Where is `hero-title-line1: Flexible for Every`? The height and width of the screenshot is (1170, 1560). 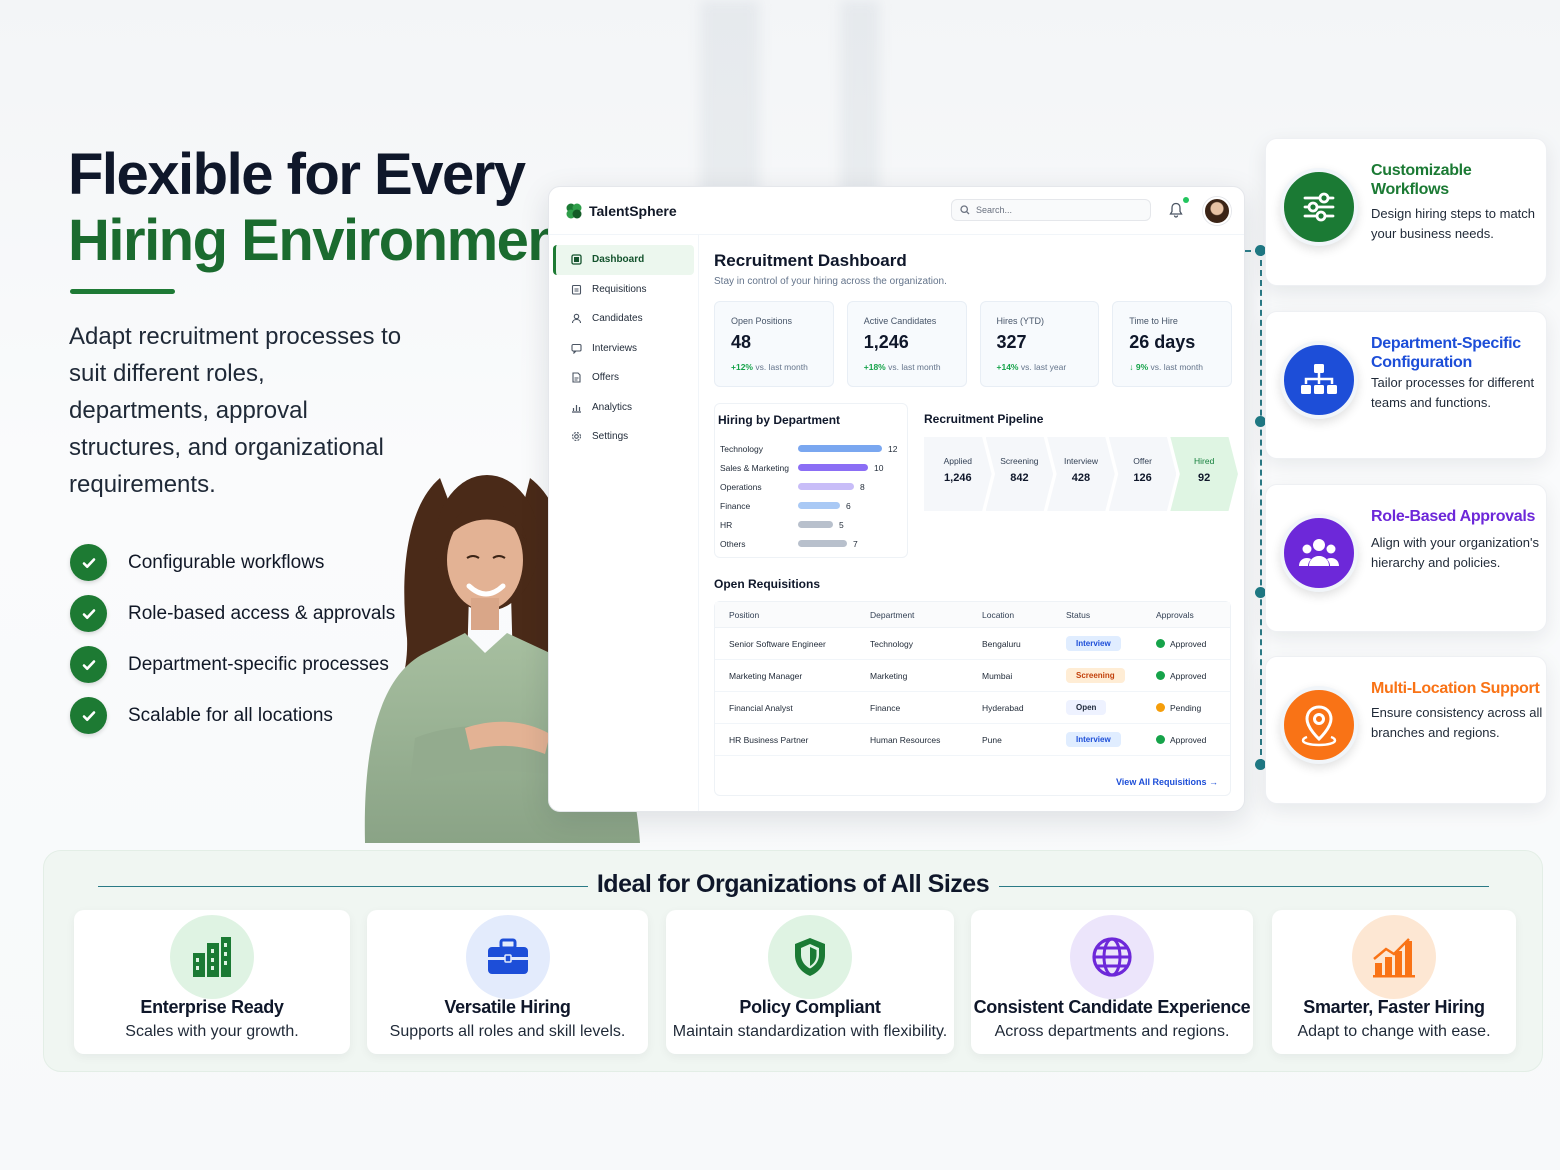
hero-title-line1: Flexible for Every is located at coordinates (297, 174).